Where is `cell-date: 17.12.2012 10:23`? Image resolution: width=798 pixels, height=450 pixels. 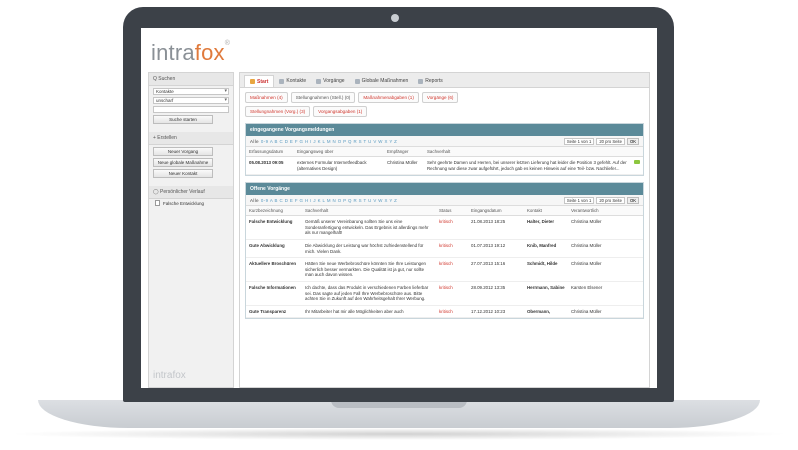
cell-date: 17.12.2012 10:23 is located at coordinates (496, 312).